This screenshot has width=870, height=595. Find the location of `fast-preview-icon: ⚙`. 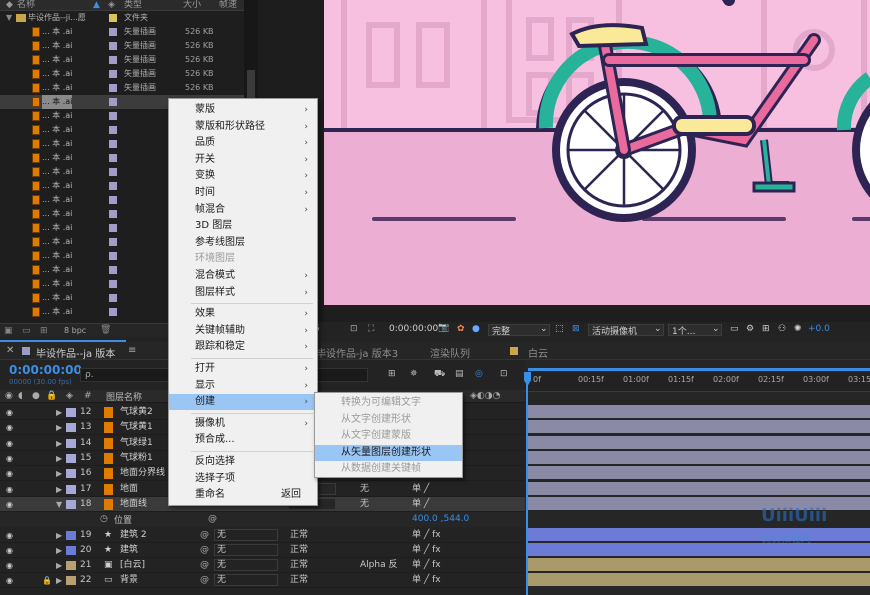

fast-preview-icon: ⚙ is located at coordinates (750, 329).